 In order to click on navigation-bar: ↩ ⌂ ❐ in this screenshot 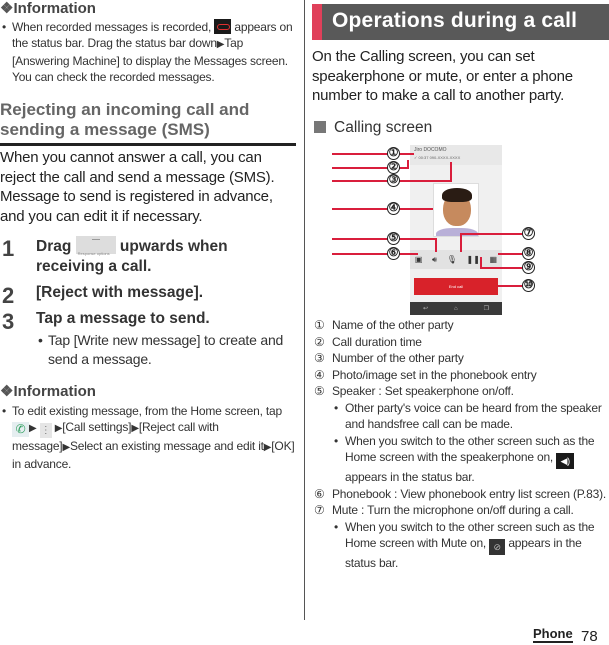, I will do `click(456, 308)`.